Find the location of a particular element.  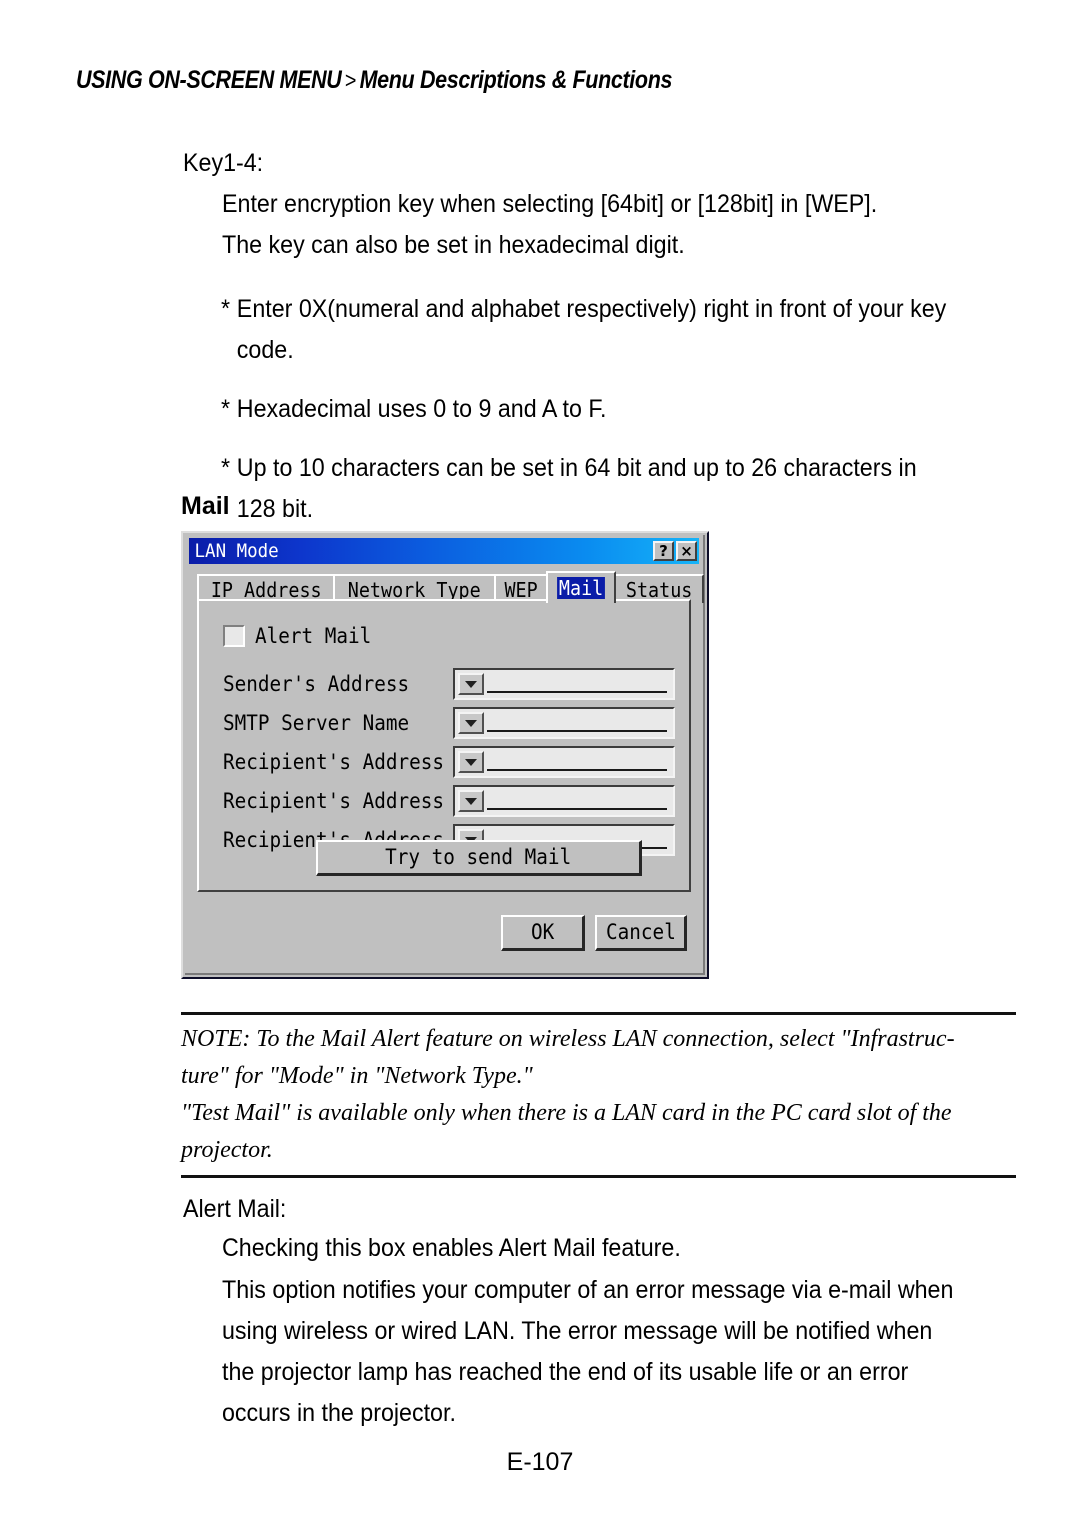

header-right: Menu Descriptions & Functions is located at coordinates (516, 80).